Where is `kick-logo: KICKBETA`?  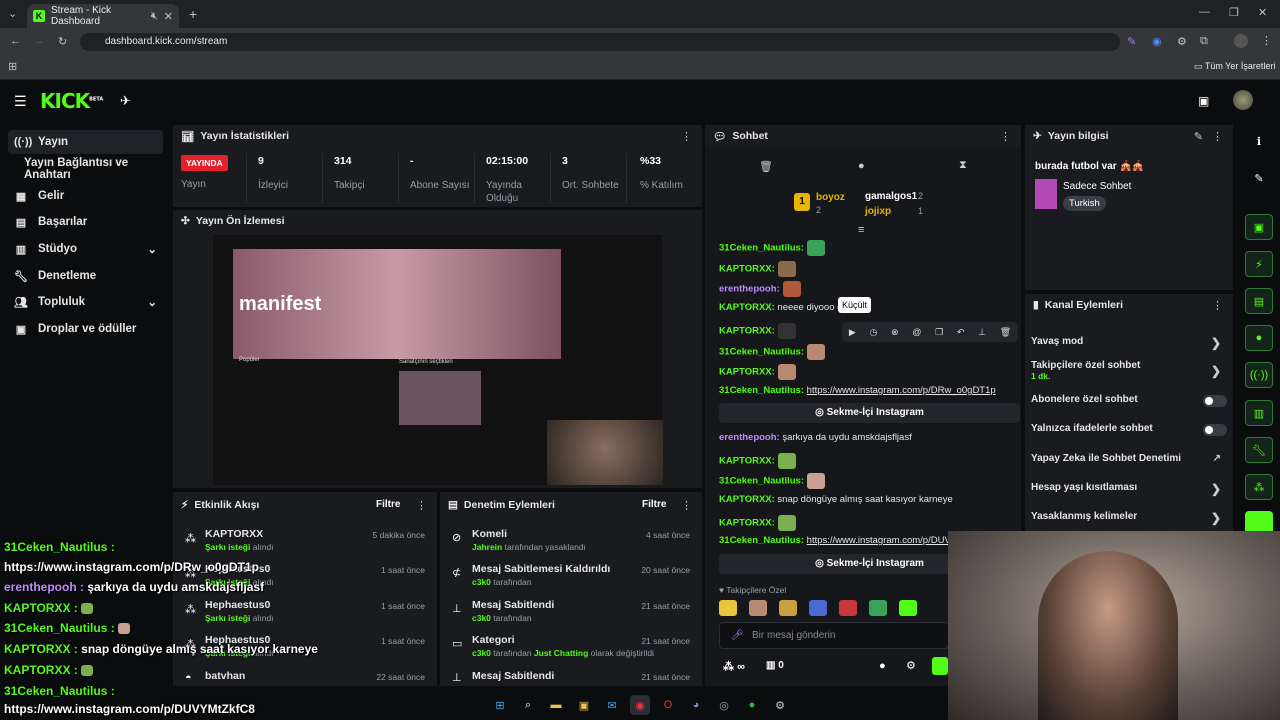 kick-logo: KICKBETA is located at coordinates (71, 101).